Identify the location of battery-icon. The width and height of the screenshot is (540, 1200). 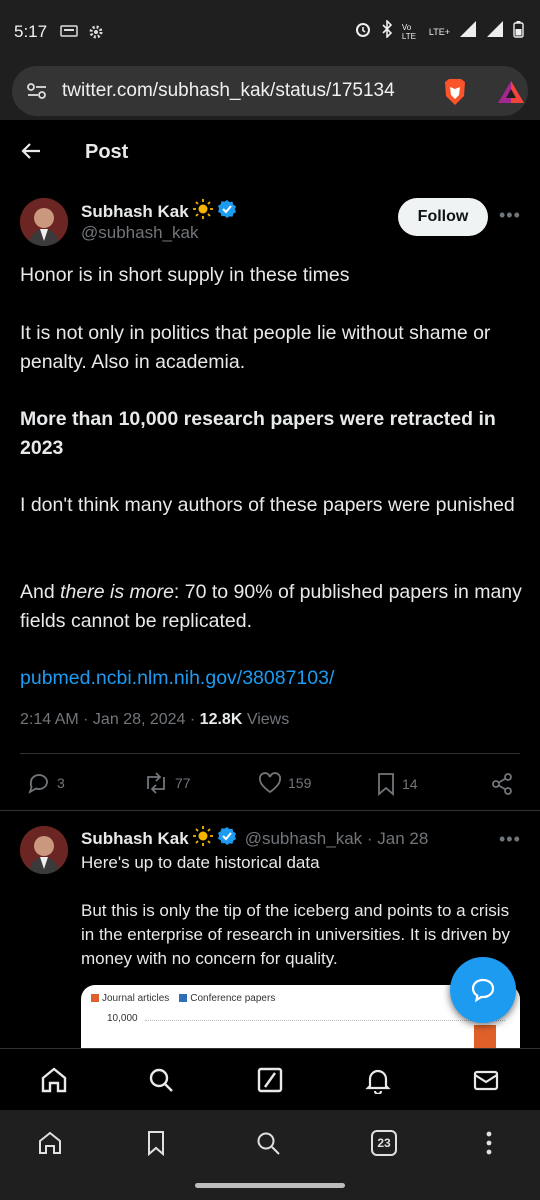
(518, 31).